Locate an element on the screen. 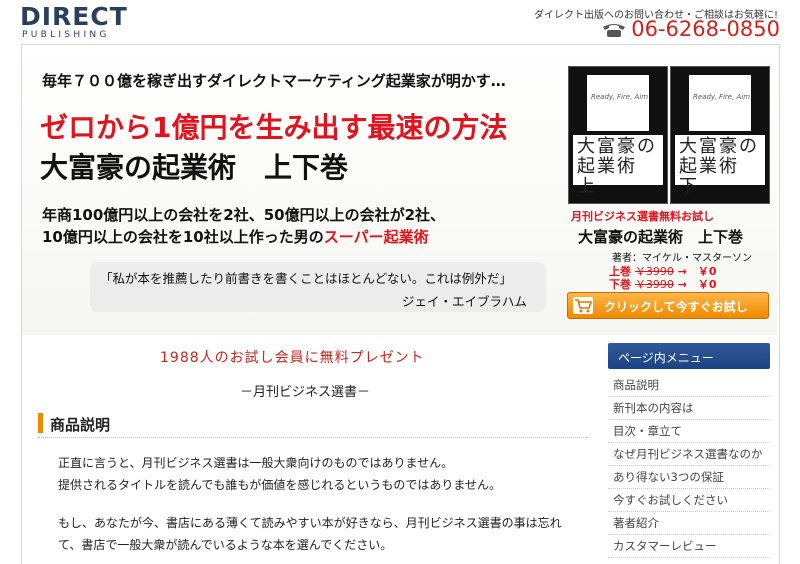 Image resolution: width=800 pixels, height=564 pixels. book-cover-volume2: Ready, Fire, Aim 大富豪の起業術 下 is located at coordinates (720, 135).